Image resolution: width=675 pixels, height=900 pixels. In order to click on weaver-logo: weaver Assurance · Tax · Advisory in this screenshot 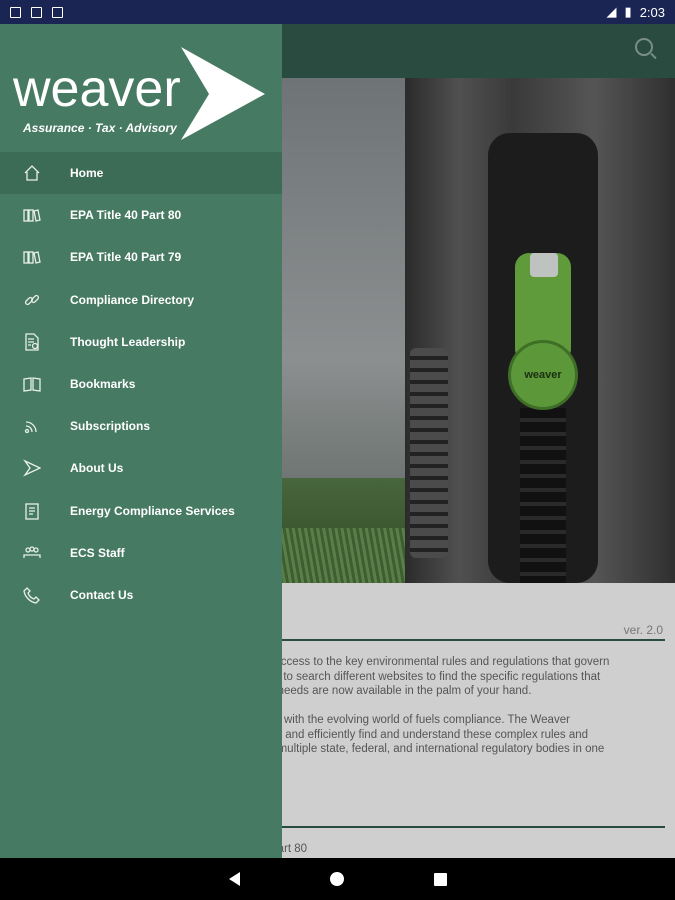, I will do `click(139, 93)`.